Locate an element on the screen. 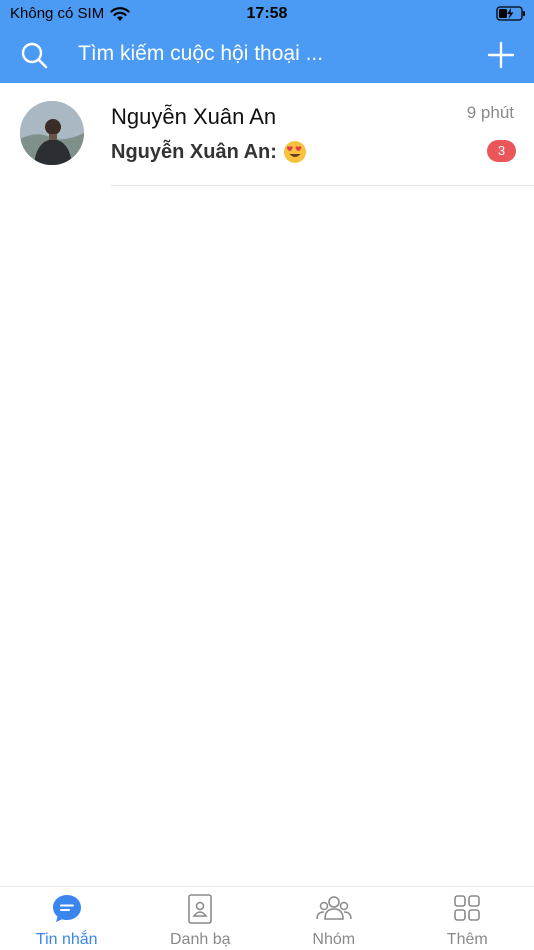  battery-charging-icon is located at coordinates (510, 13).